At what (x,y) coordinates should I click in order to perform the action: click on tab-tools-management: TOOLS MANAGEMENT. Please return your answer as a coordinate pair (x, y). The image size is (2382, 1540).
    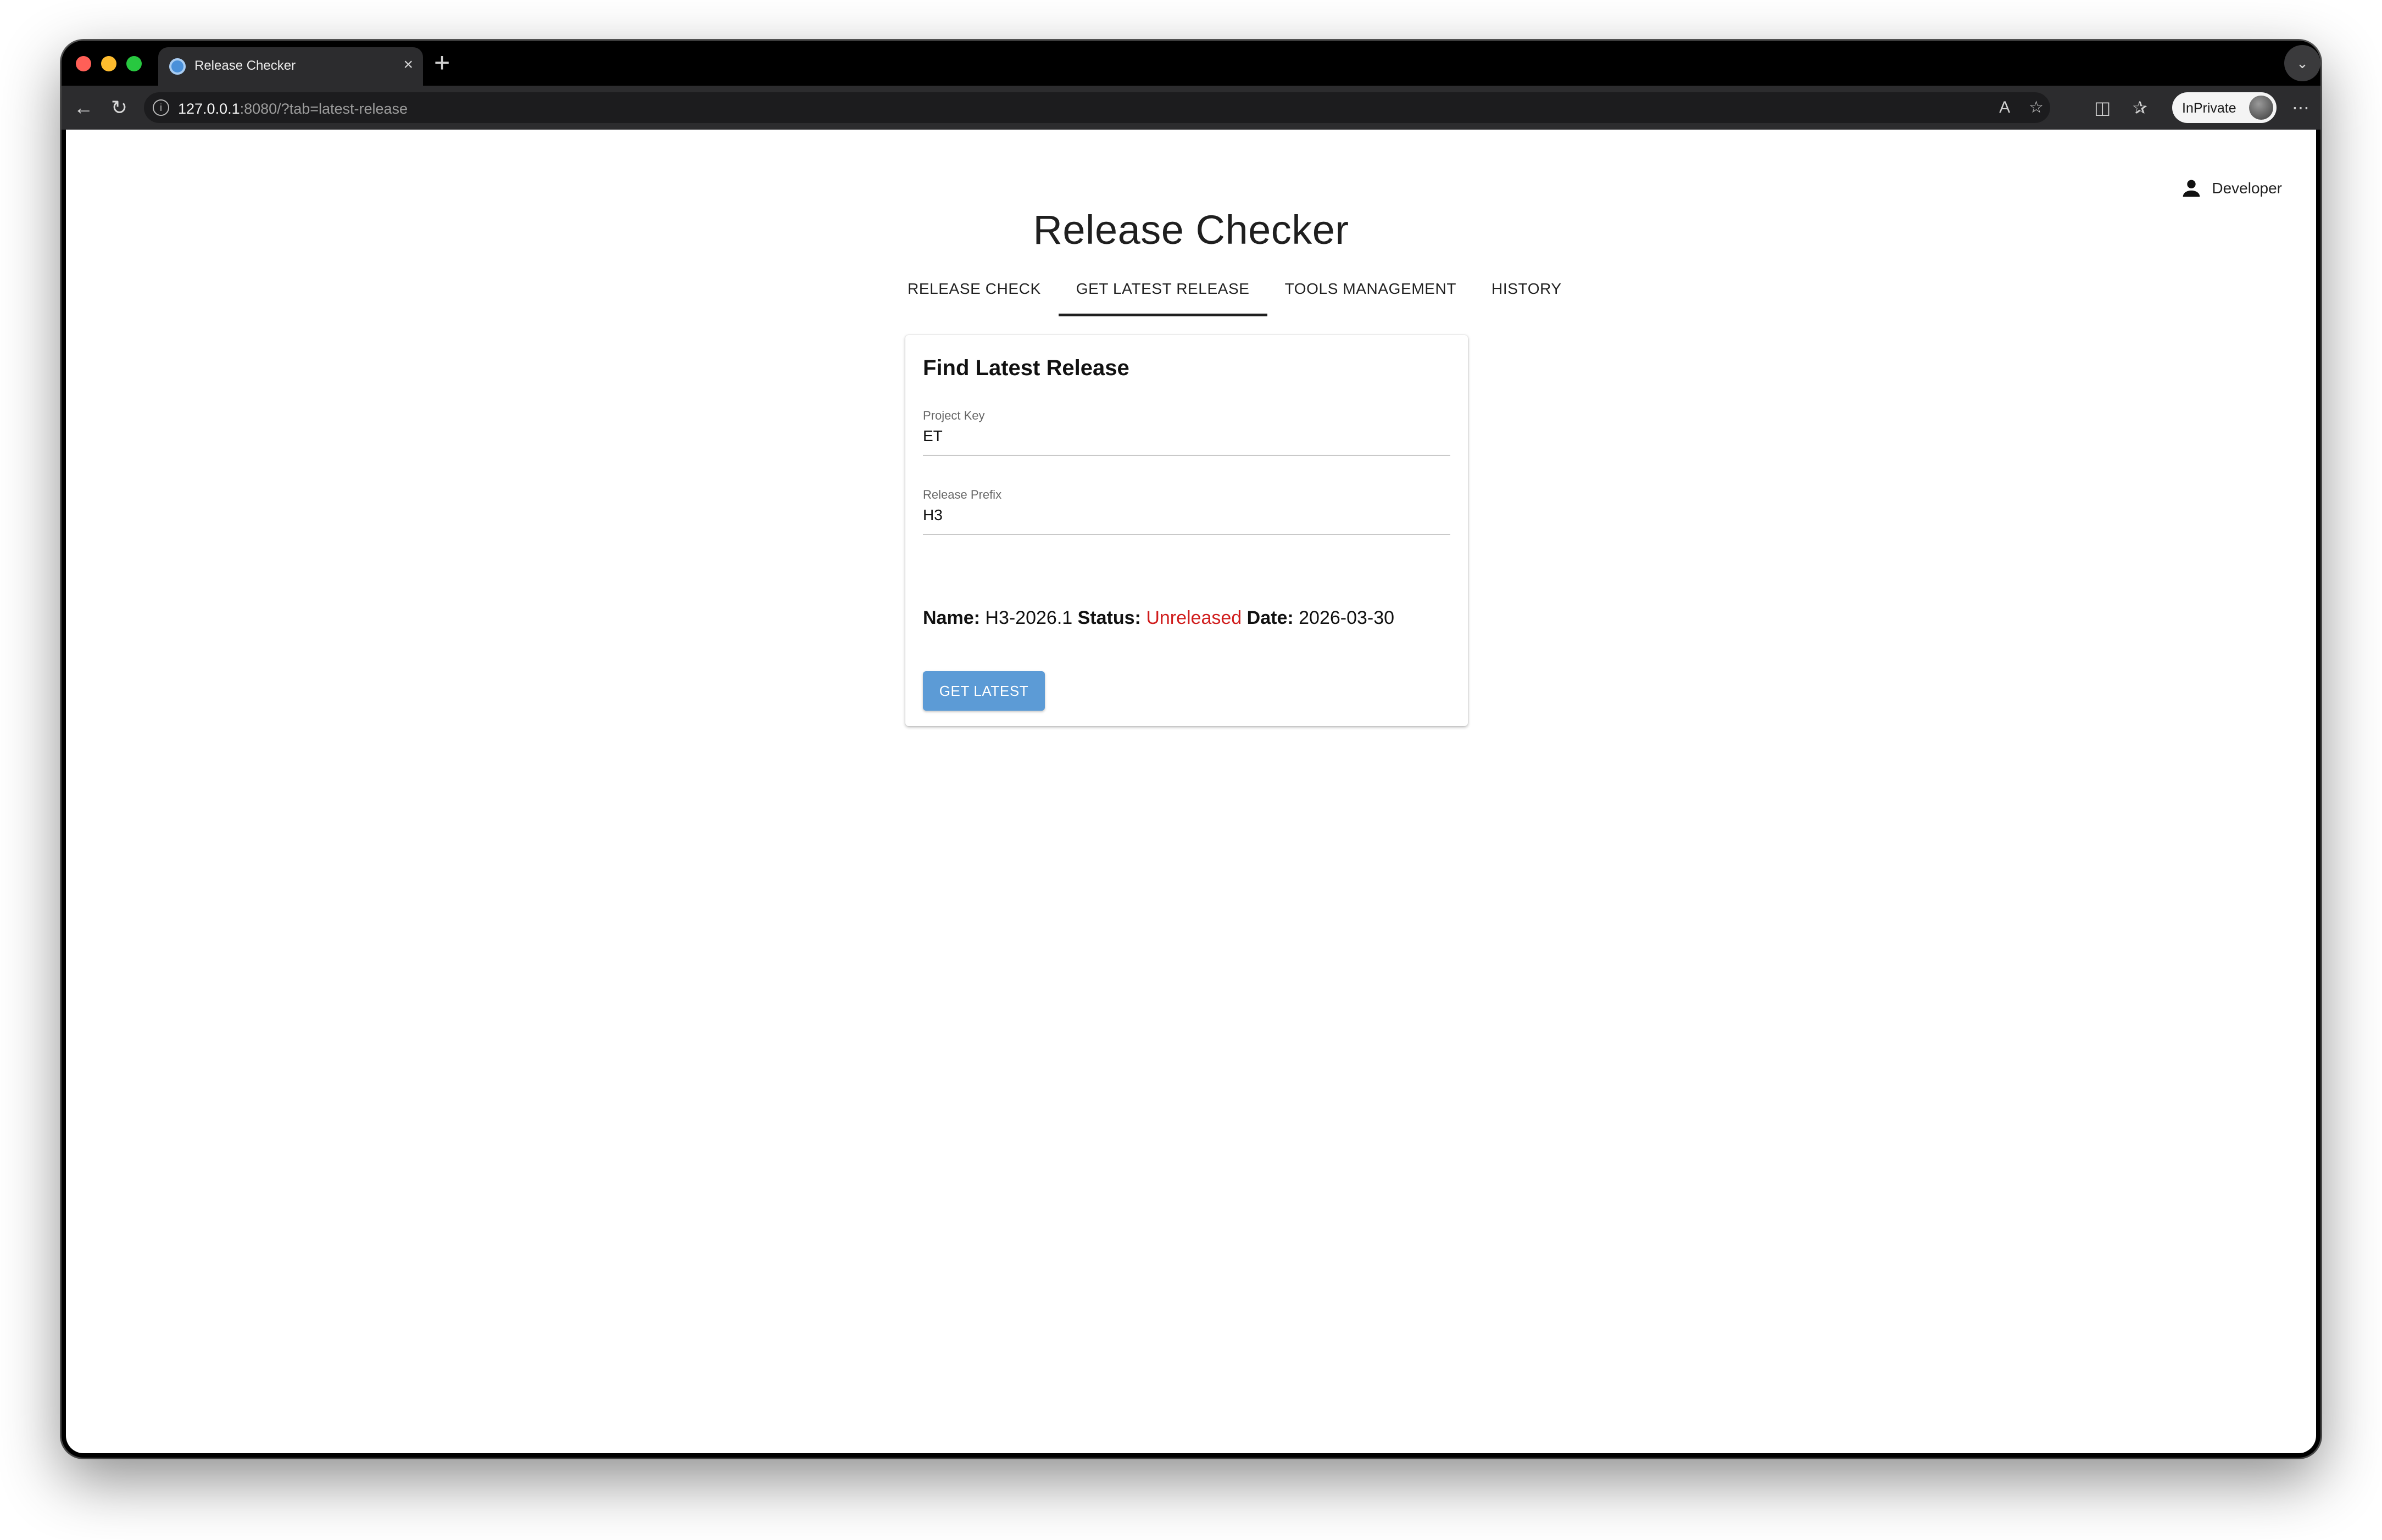
    Looking at the image, I should click on (1370, 289).